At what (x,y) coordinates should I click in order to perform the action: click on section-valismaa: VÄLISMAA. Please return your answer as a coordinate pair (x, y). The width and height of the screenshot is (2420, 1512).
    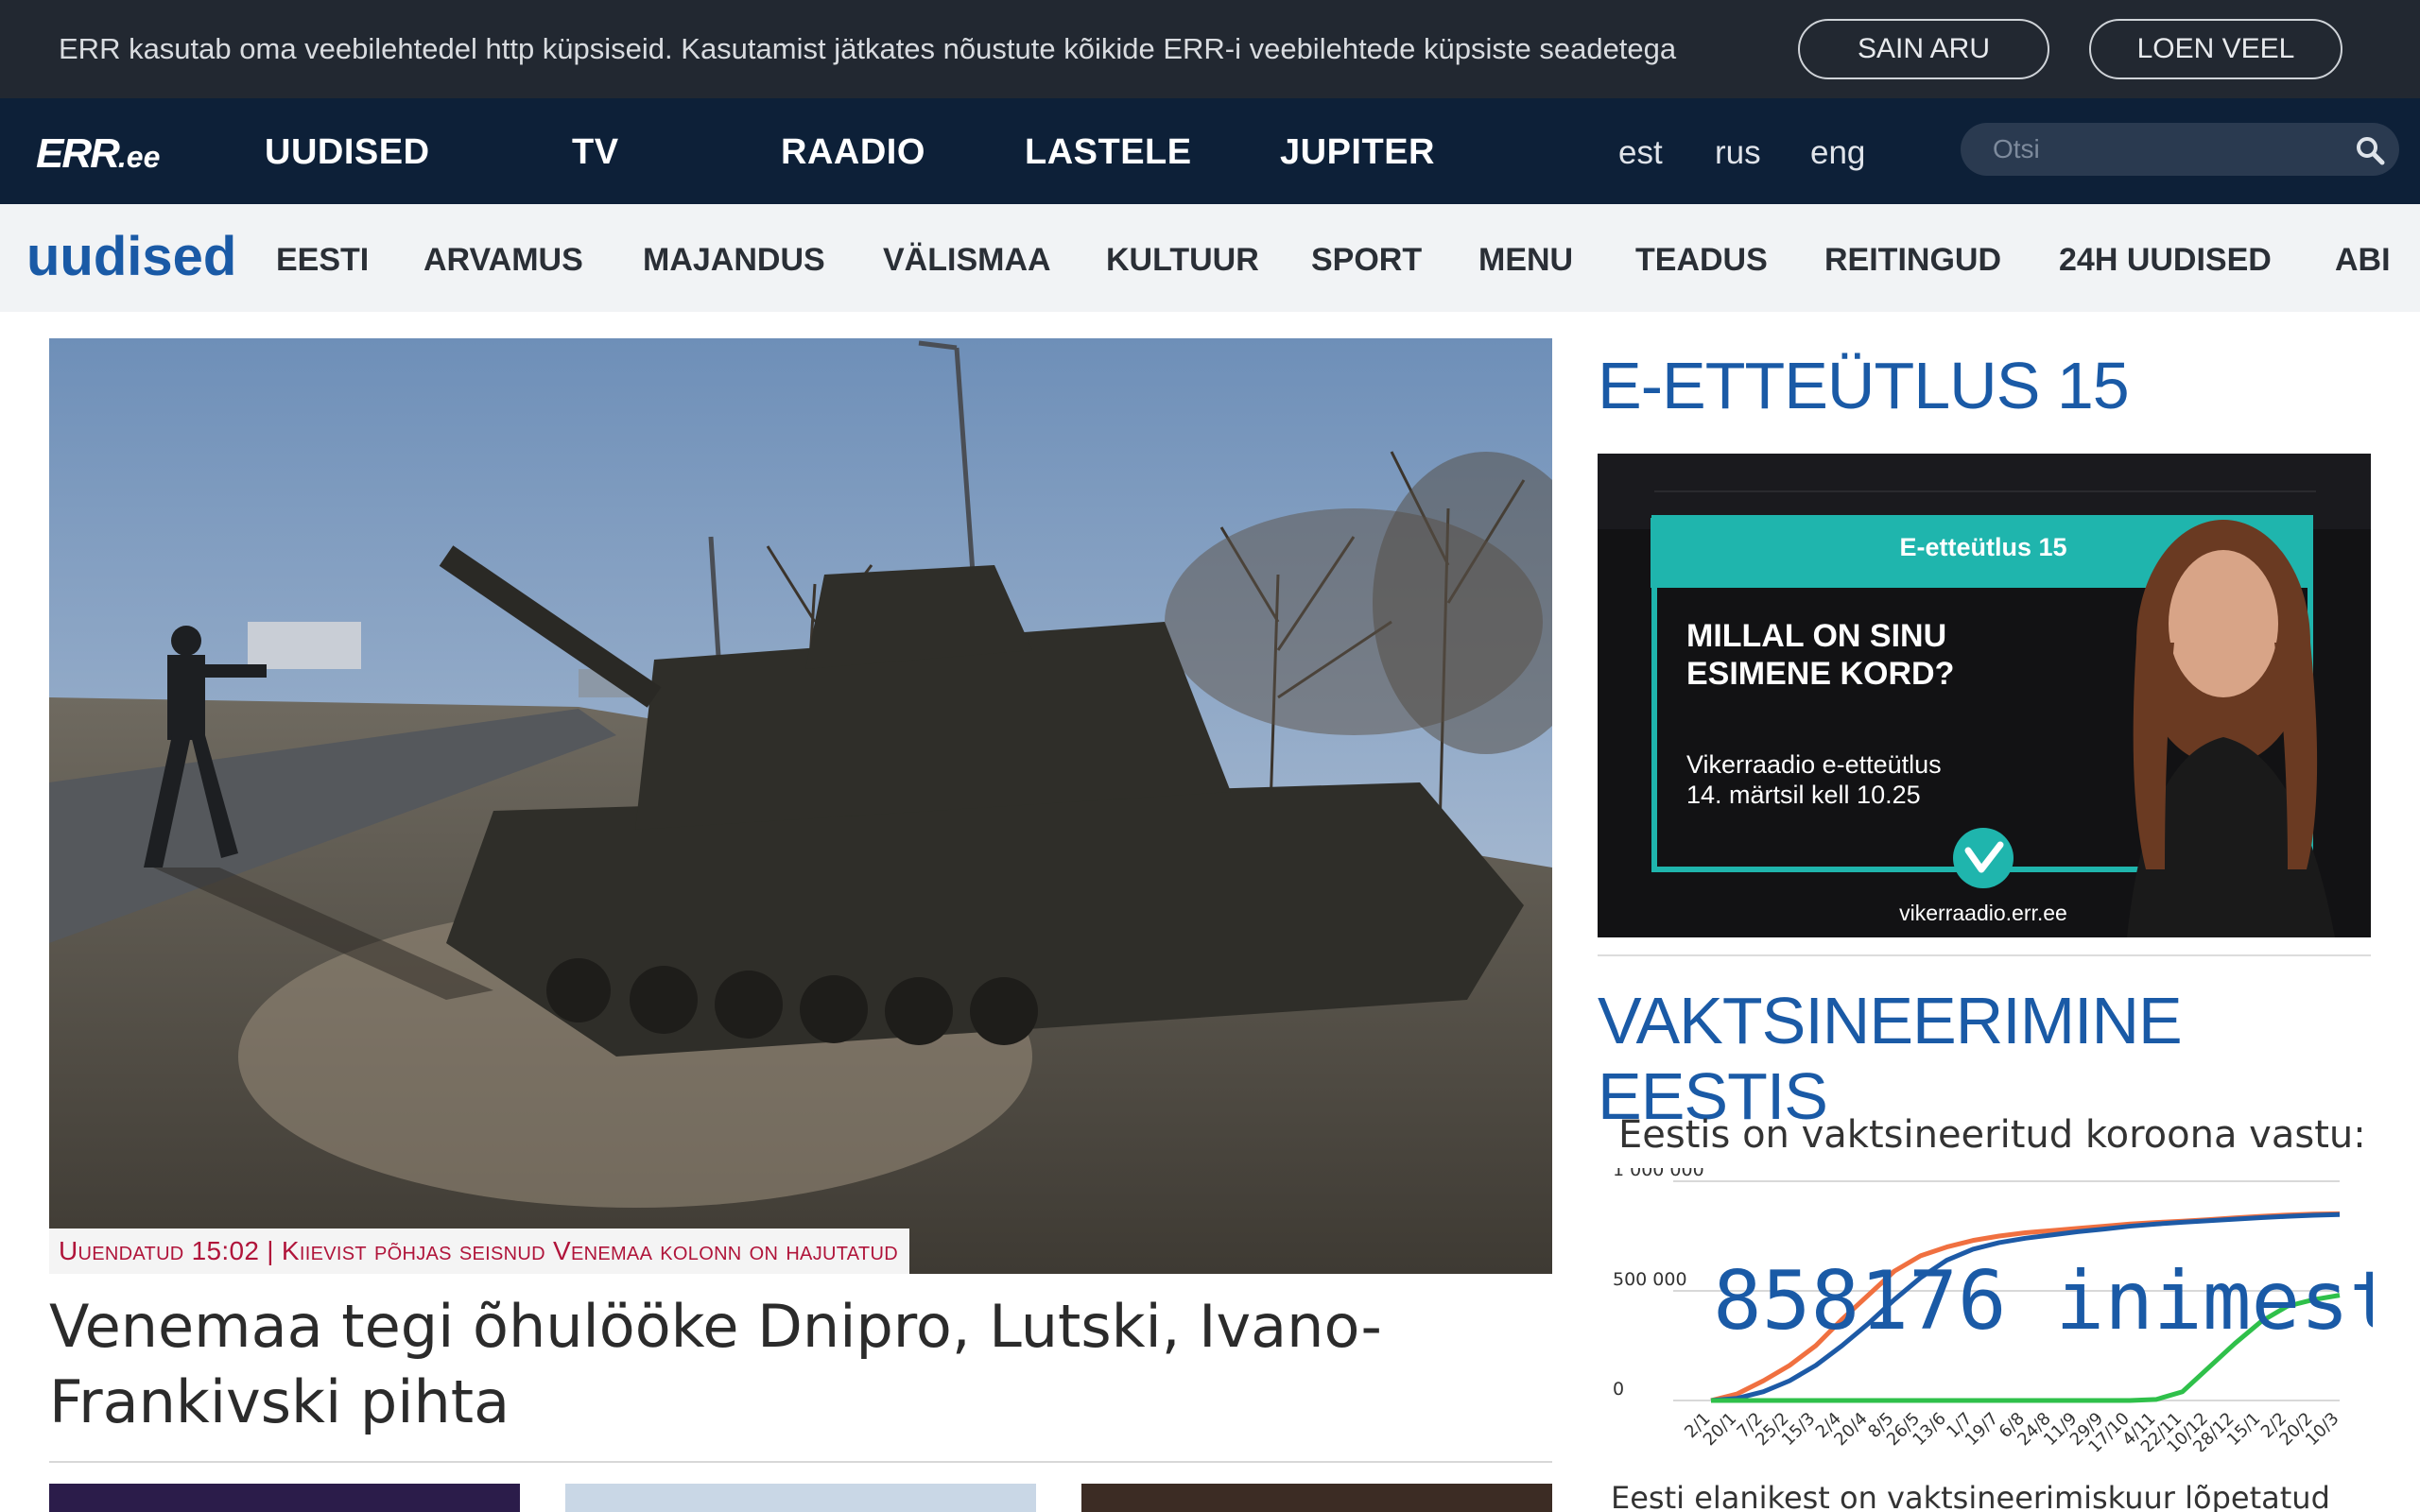
    Looking at the image, I should click on (967, 260).